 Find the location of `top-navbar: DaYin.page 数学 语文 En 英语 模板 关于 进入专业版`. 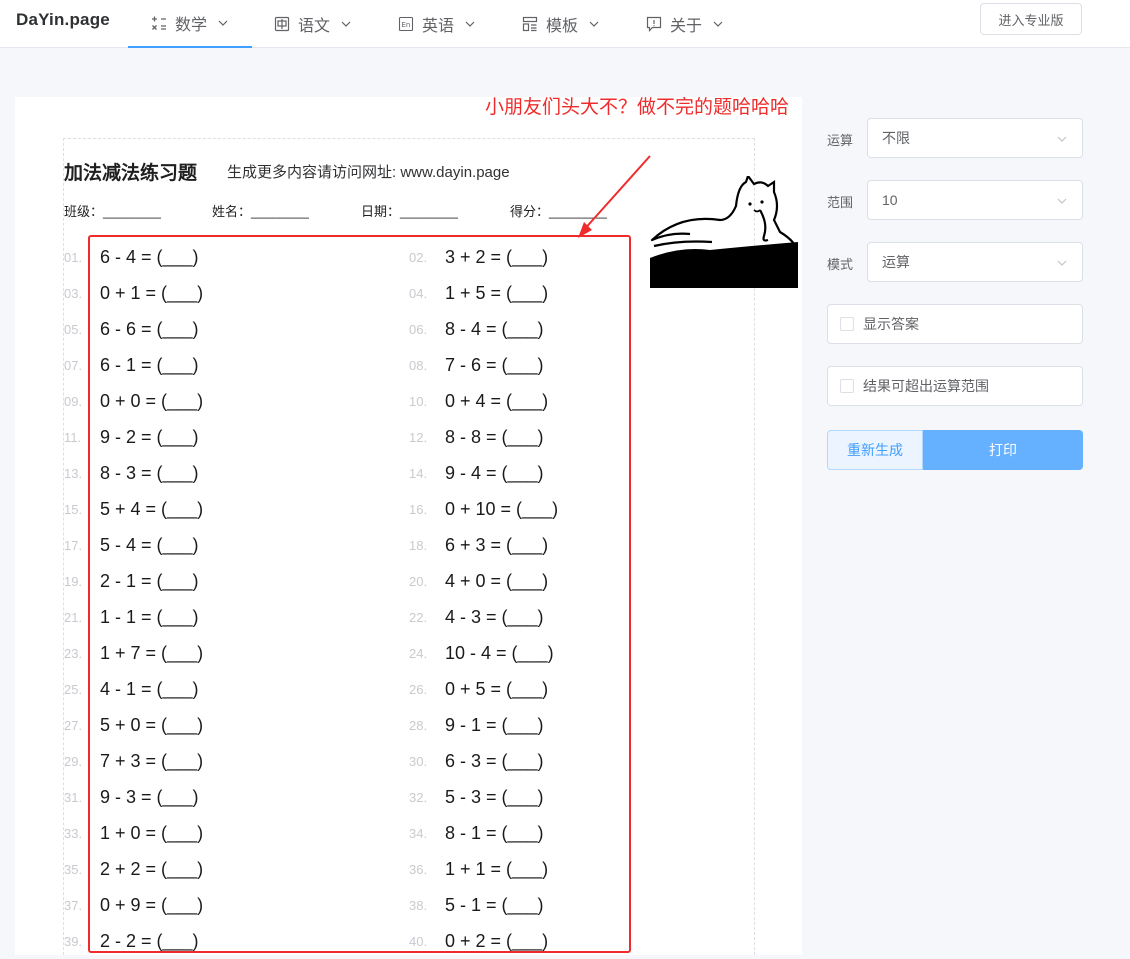

top-navbar: DaYin.page 数学 语文 En 英语 模板 关于 进入专业版 is located at coordinates (565, 24).